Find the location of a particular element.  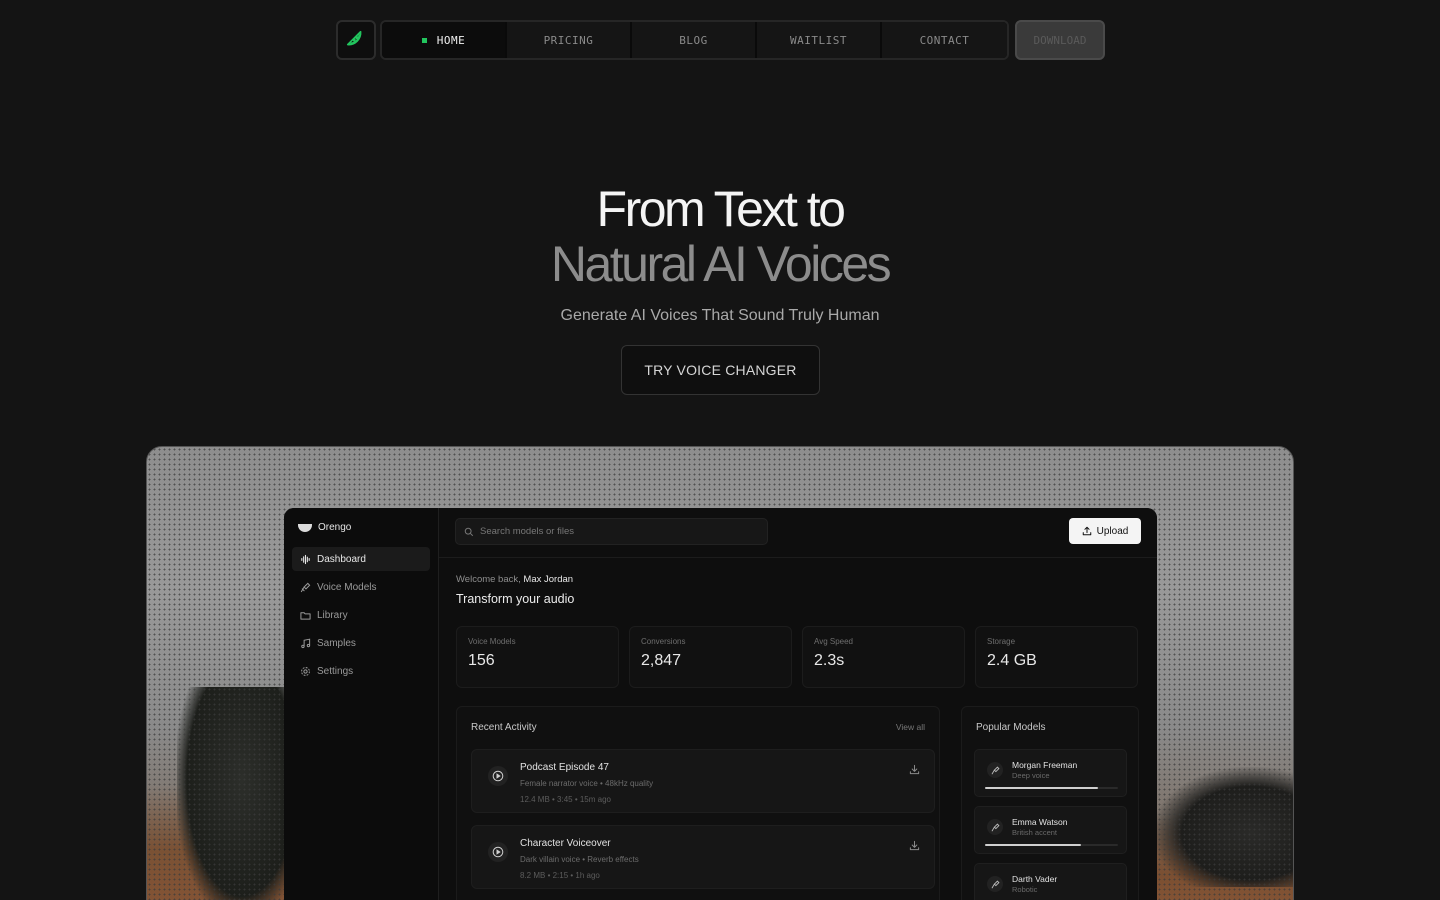

nav-item-label: CONTACT is located at coordinates (944, 40).